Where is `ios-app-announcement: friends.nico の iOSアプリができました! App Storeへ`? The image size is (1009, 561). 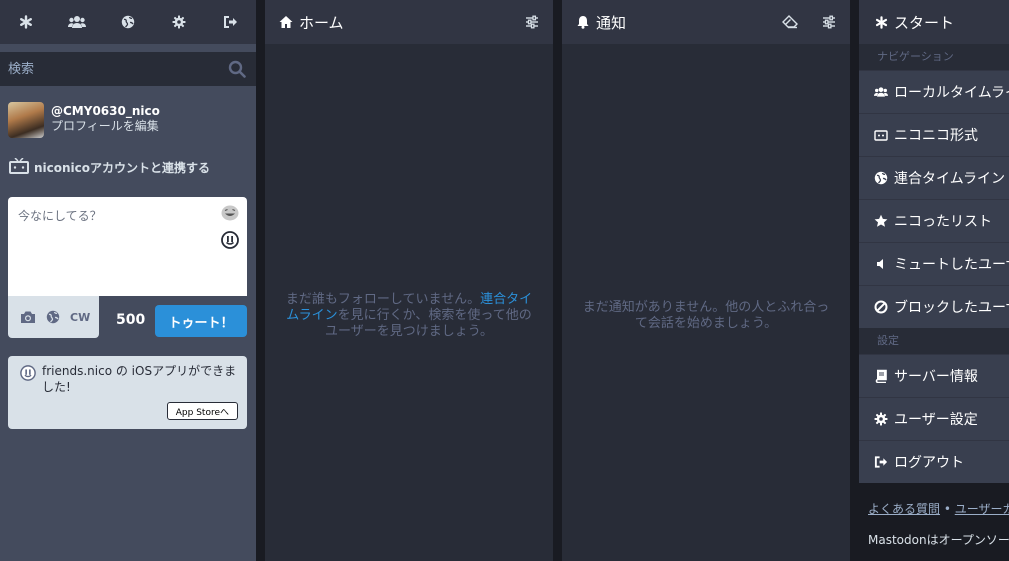
ios-app-announcement: friends.nico の iOSアプリができました! App Storeへ is located at coordinates (127, 392).